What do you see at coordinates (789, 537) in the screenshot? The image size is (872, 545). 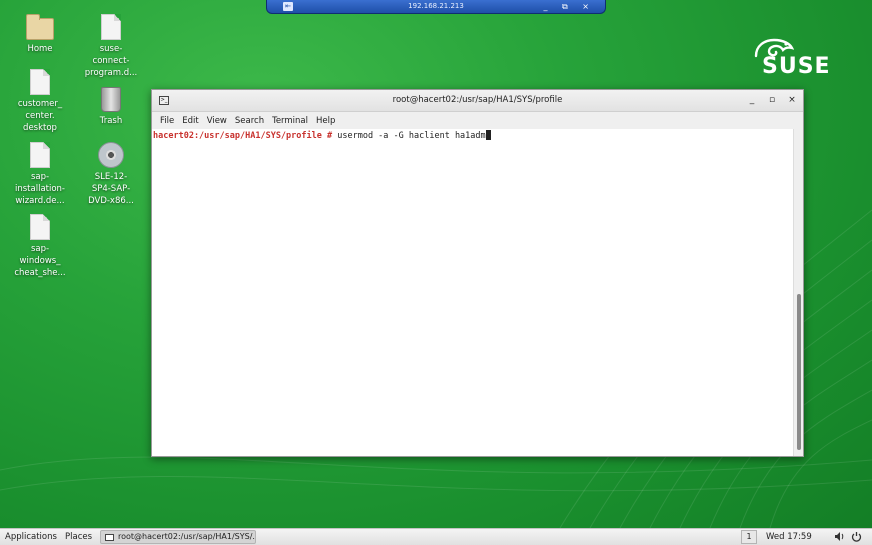 I see `clock: Wed 17:59` at bounding box center [789, 537].